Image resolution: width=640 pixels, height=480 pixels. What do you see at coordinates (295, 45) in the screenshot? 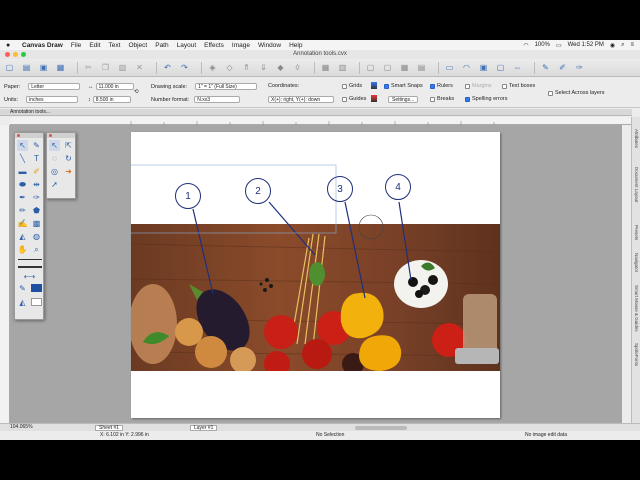
I see `menu-help: Help` at bounding box center [295, 45].